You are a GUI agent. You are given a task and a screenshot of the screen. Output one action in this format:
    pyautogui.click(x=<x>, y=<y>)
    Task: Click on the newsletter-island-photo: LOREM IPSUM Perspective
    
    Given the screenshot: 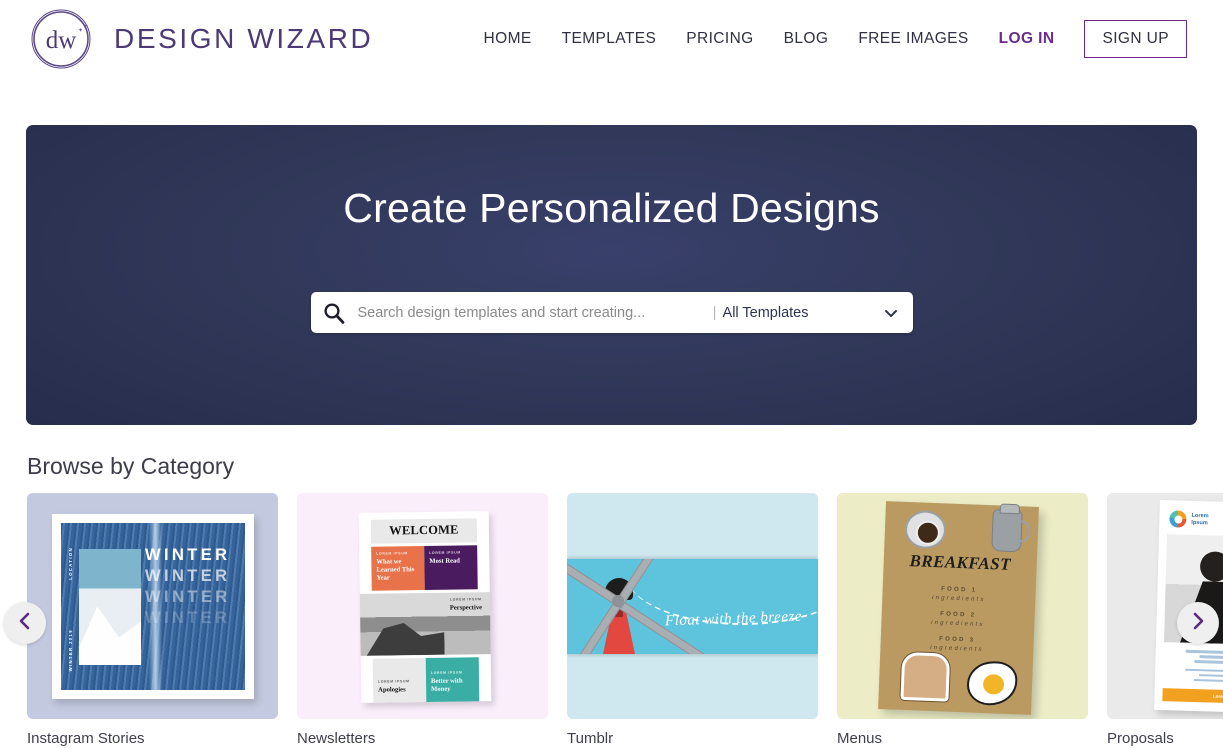 What is the action you would take?
    pyautogui.click(x=425, y=624)
    